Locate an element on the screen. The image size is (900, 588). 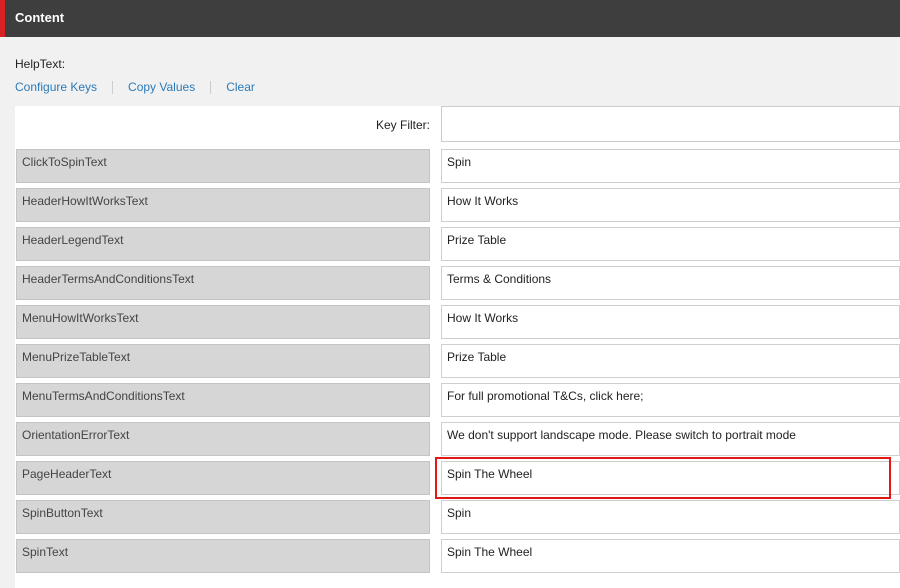
table-row: HeaderHowItWorksText How It Works is located at coordinates (457, 205).